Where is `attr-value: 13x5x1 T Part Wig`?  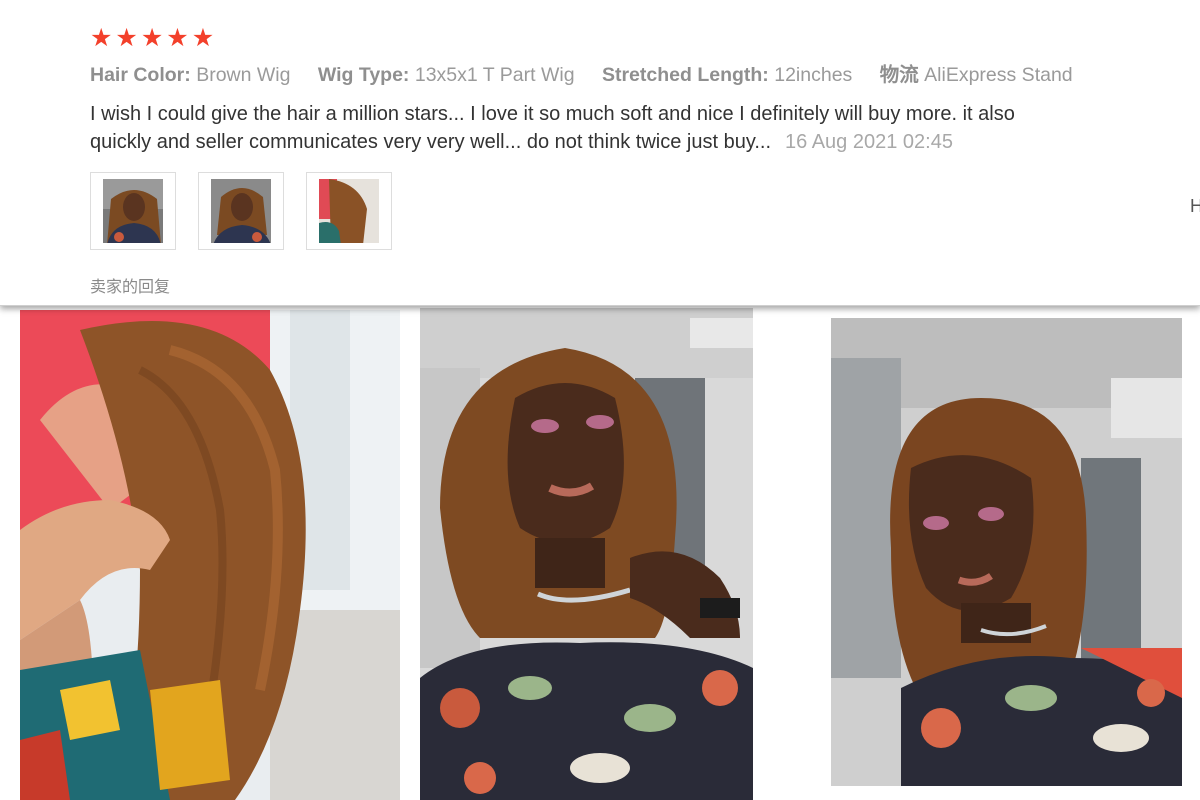 attr-value: 13x5x1 T Part Wig is located at coordinates (494, 75).